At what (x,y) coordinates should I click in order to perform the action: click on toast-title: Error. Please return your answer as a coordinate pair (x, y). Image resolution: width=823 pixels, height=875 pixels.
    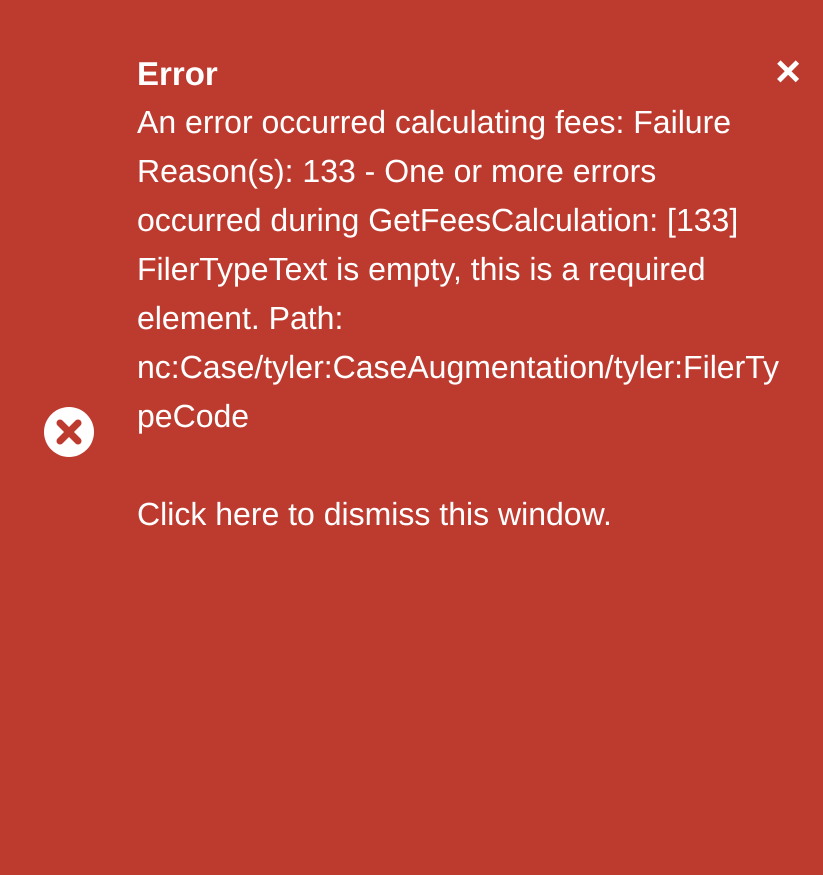
    Looking at the image, I should click on (178, 74).